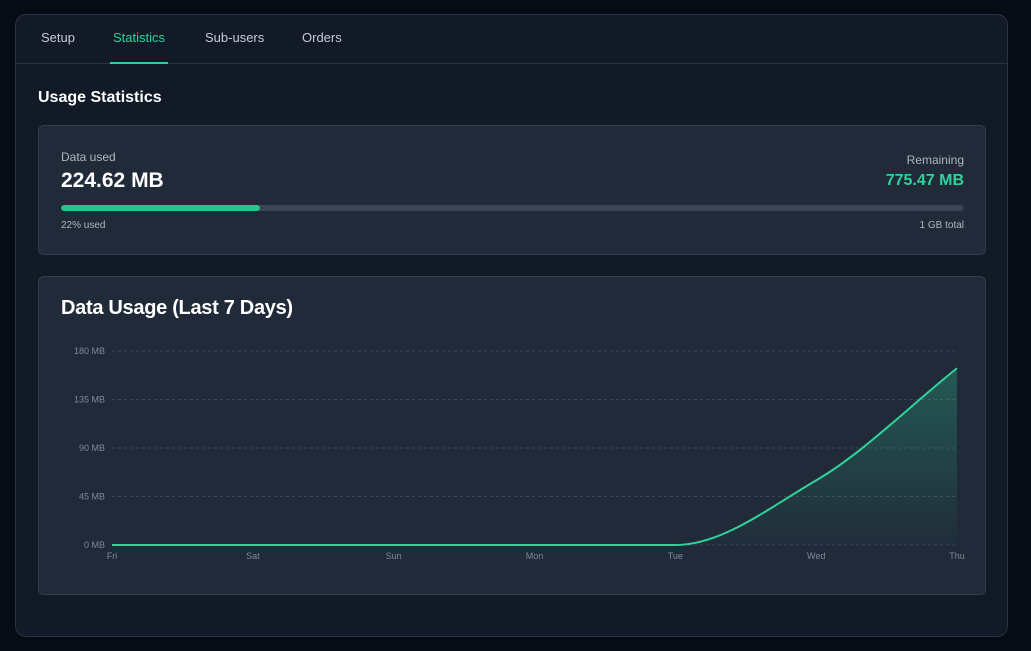  I want to click on y-tick-label: 135 MB, so click(89, 400).